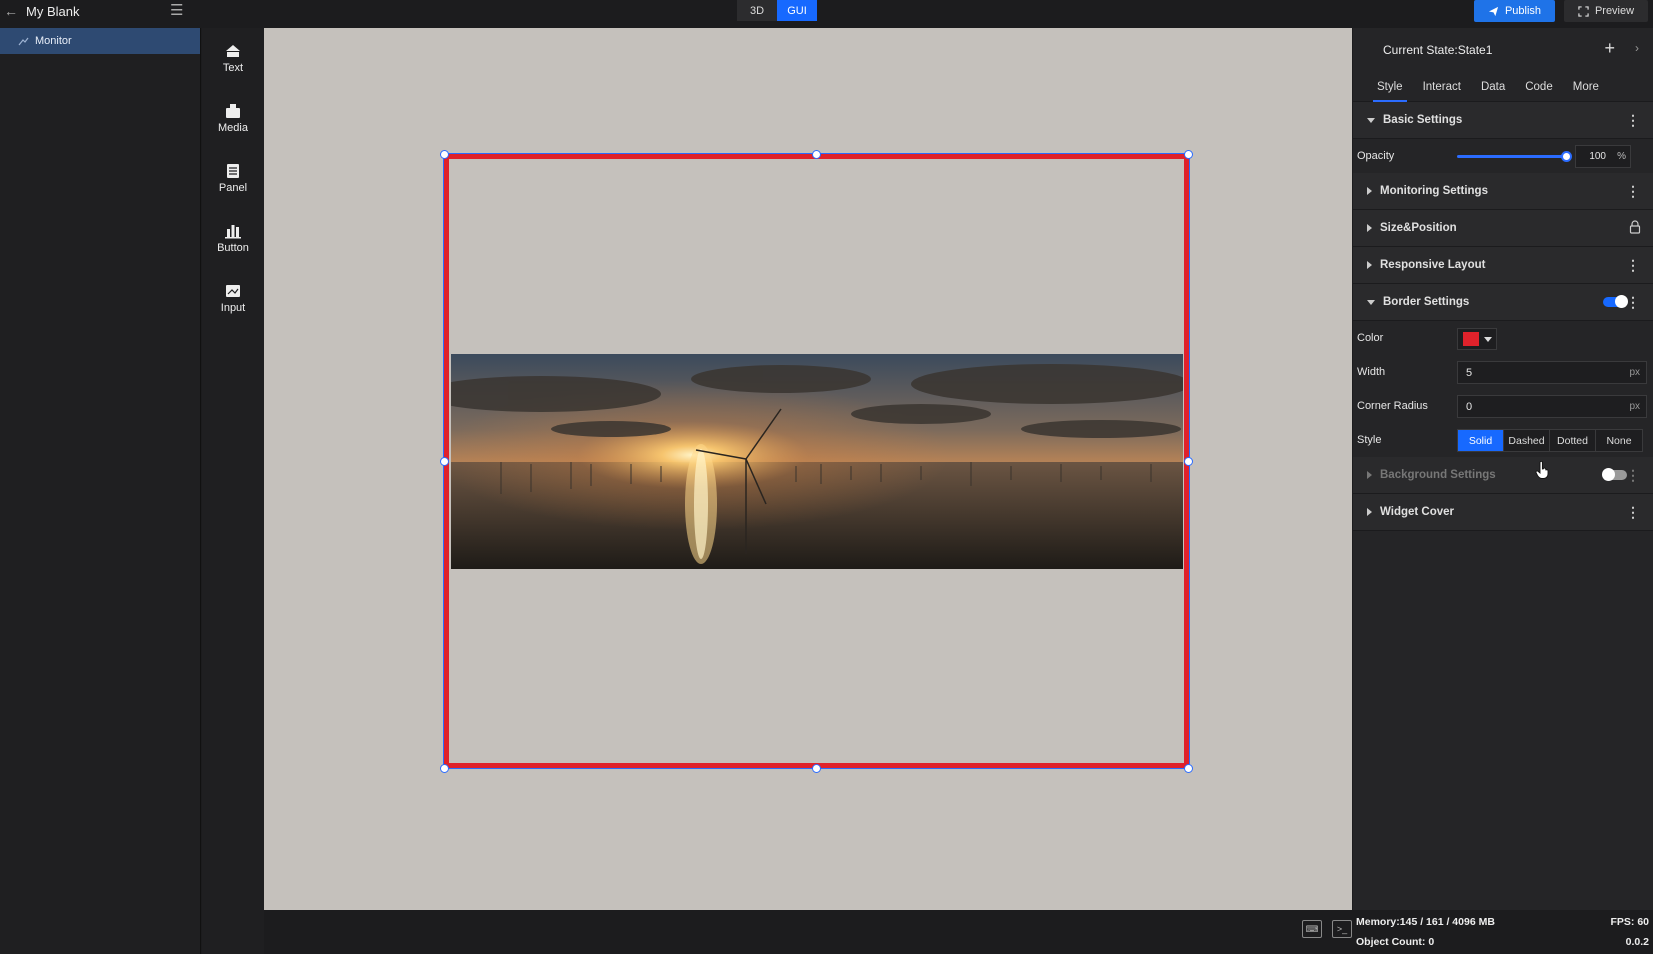 This screenshot has width=1653, height=954. I want to click on border-color-row: Color, so click(1503, 338).